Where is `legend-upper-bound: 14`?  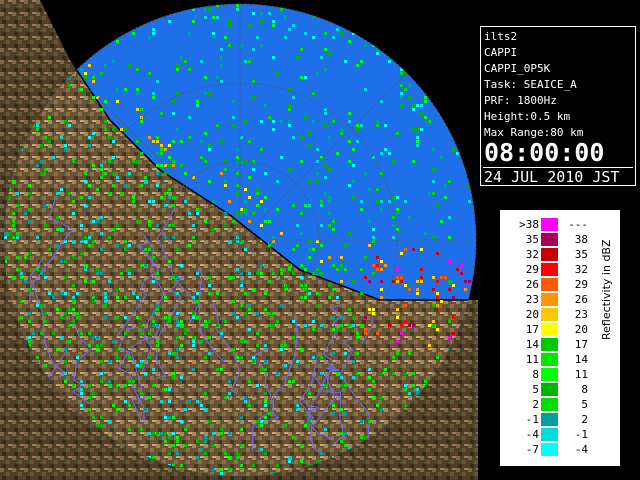
legend-upper-bound: 14 is located at coordinates (581, 359).